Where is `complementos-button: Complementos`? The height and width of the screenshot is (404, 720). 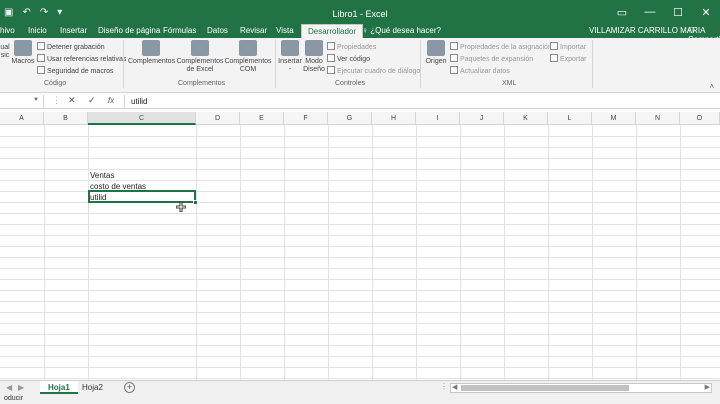
complementos-button: Complementos is located at coordinates (151, 53).